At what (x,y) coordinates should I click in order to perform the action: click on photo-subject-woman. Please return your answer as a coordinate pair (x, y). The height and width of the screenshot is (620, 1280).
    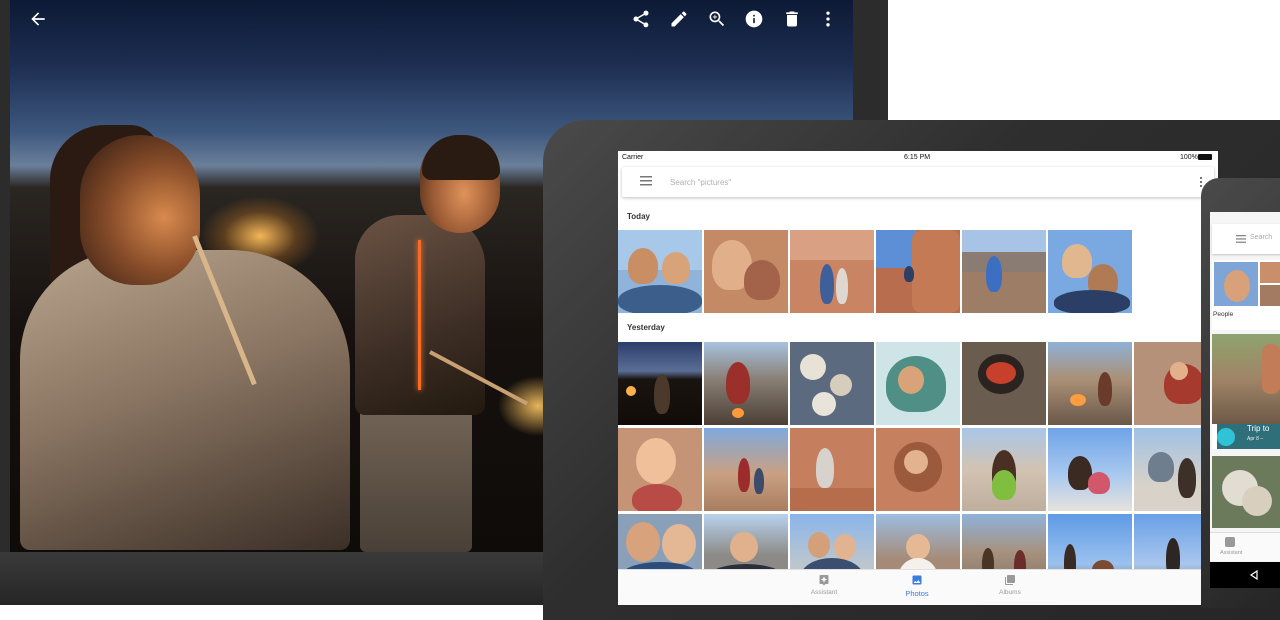
    Looking at the image, I should click on (185, 400).